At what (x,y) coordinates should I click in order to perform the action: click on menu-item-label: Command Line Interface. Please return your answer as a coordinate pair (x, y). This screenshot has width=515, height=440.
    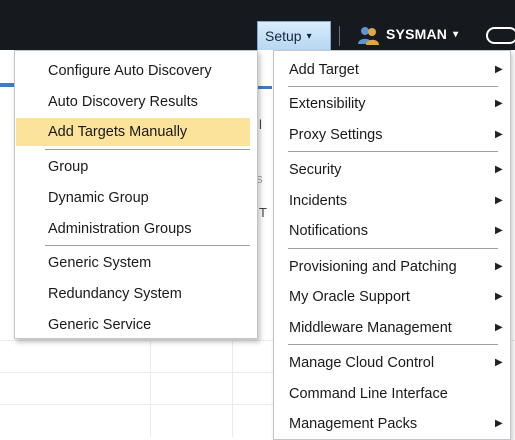
    Looking at the image, I should click on (368, 394).